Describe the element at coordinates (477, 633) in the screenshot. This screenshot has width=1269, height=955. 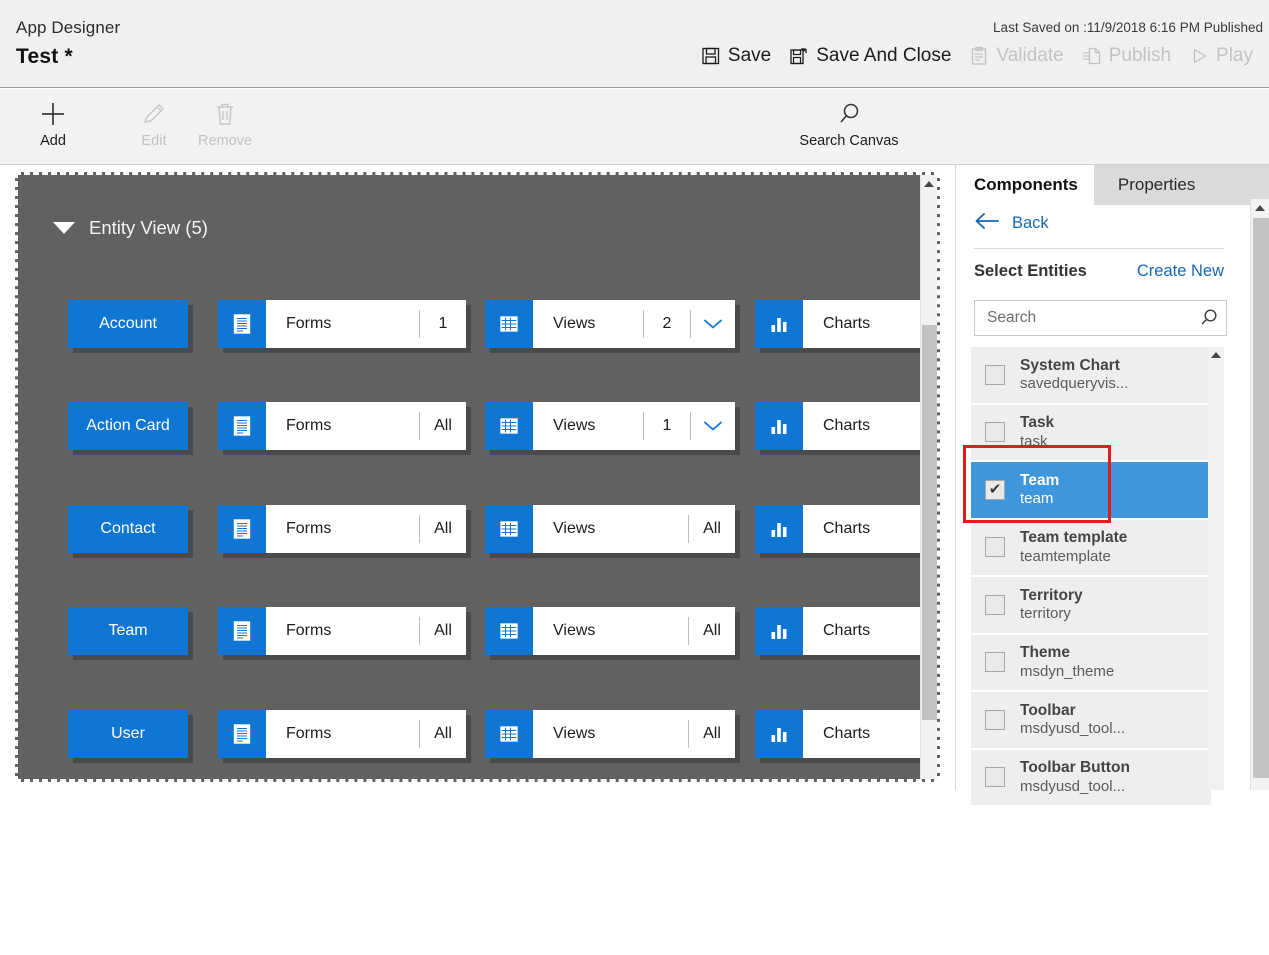
I see `entity-row: Team Forms All Views All Charts` at that location.